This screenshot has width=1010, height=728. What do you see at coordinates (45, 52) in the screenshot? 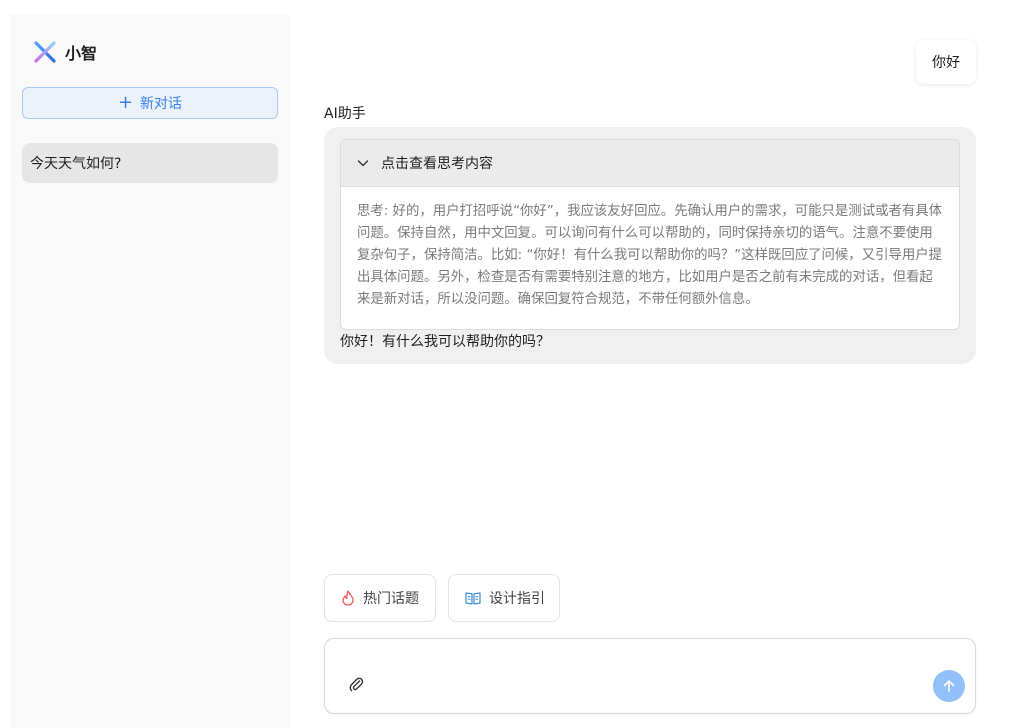
I see `x-logo-icon` at bounding box center [45, 52].